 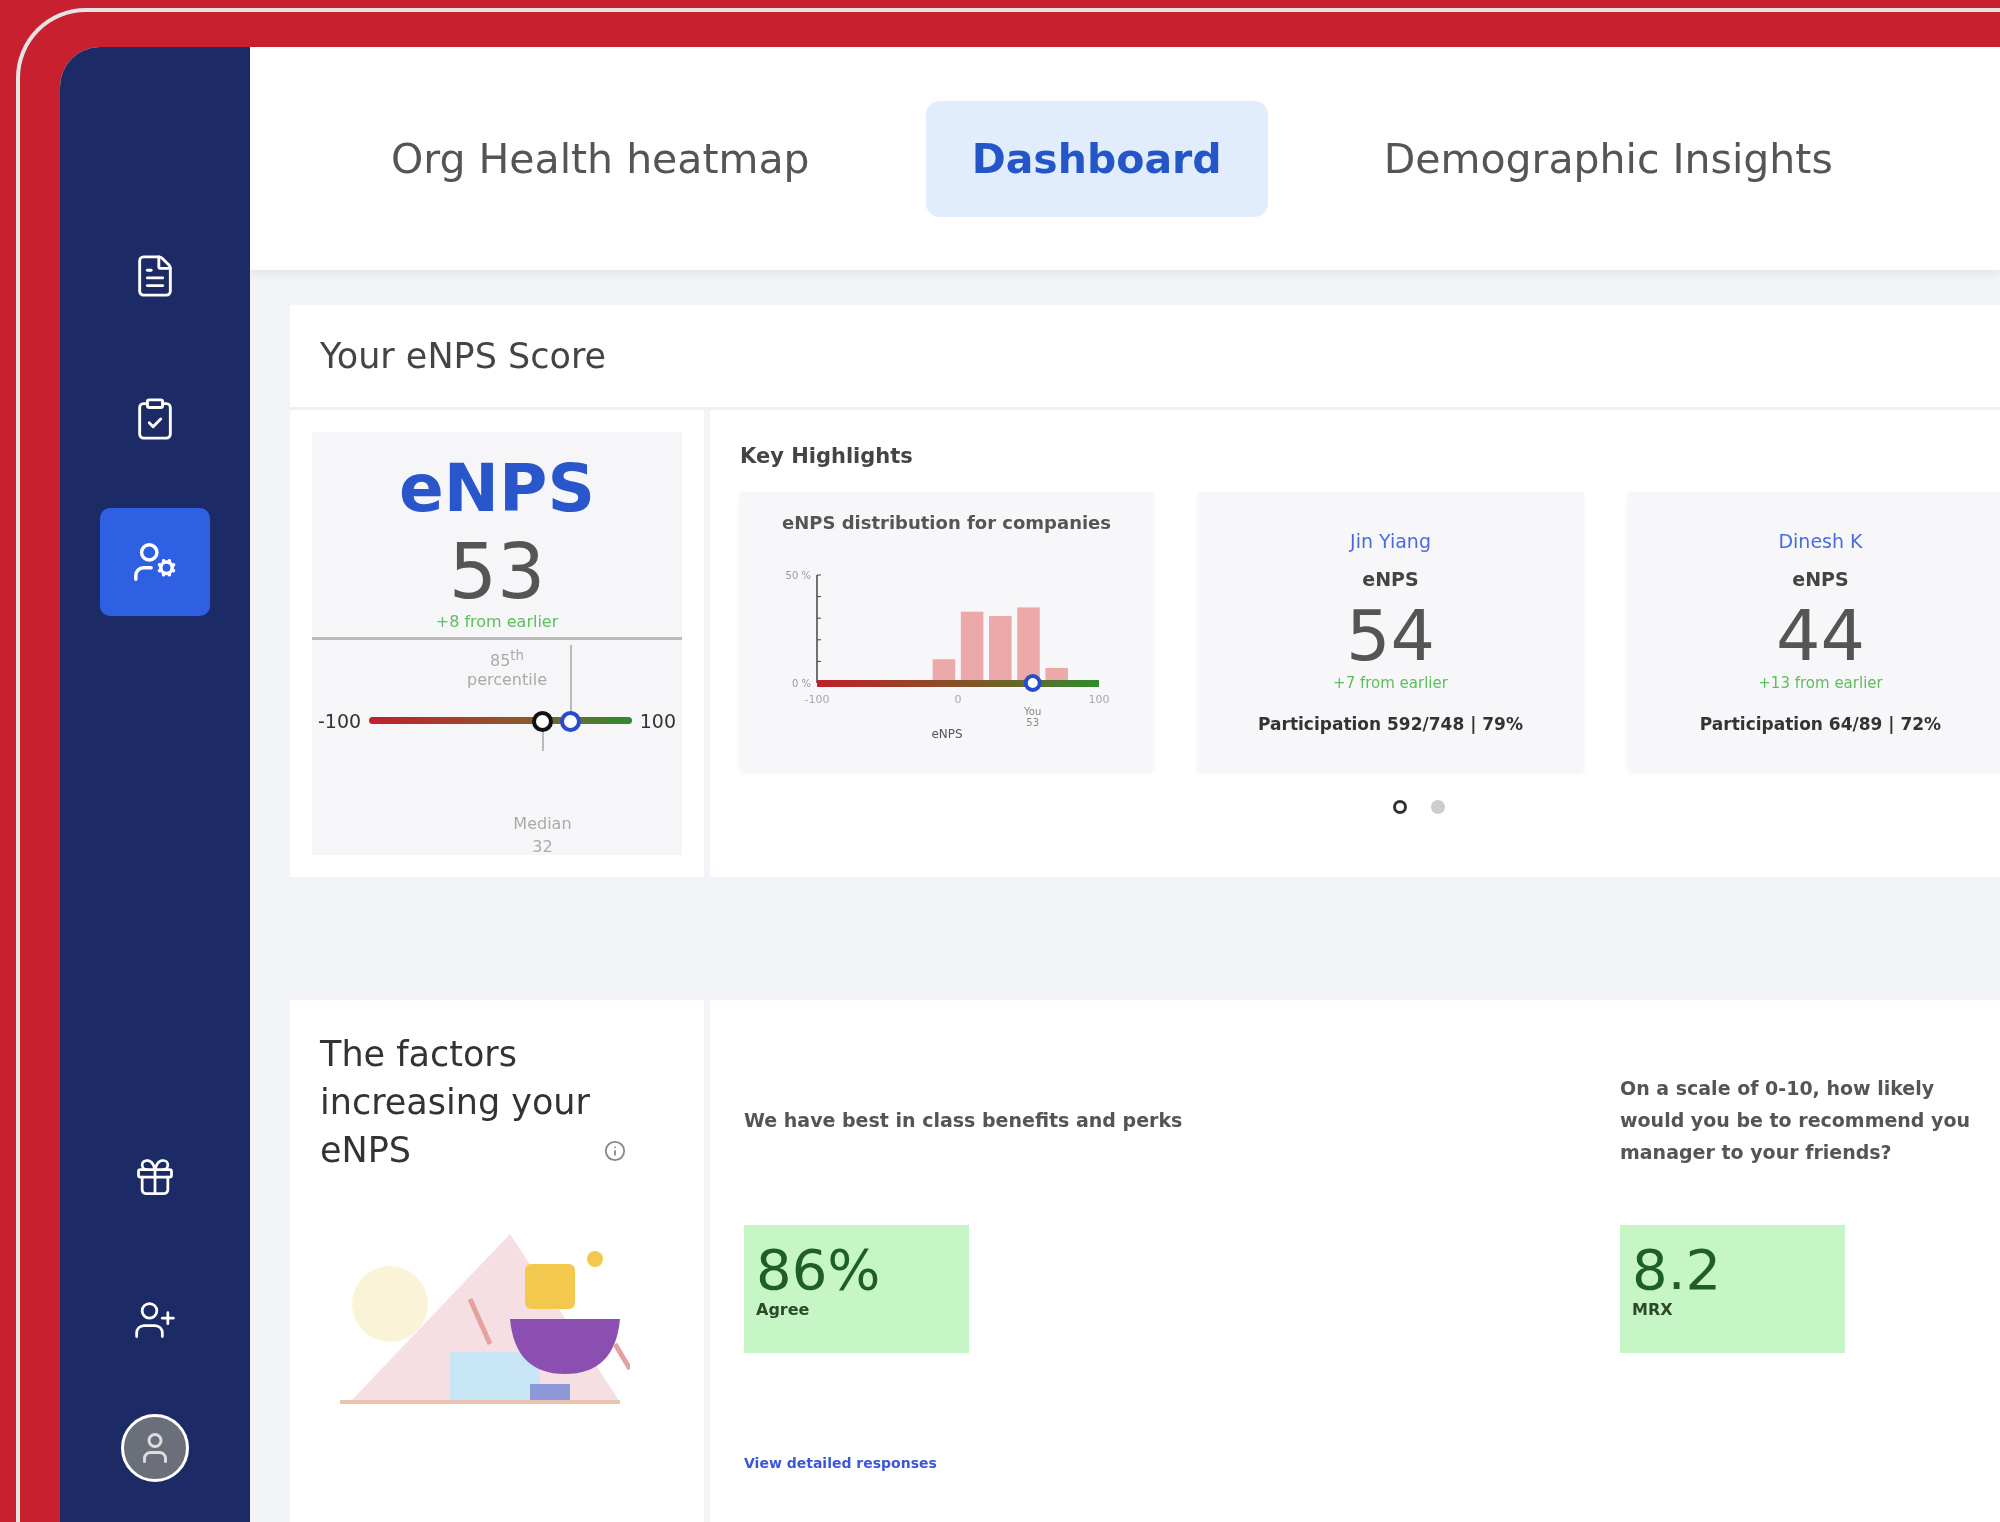 I want to click on score-value: 53, so click(x=497, y=572).